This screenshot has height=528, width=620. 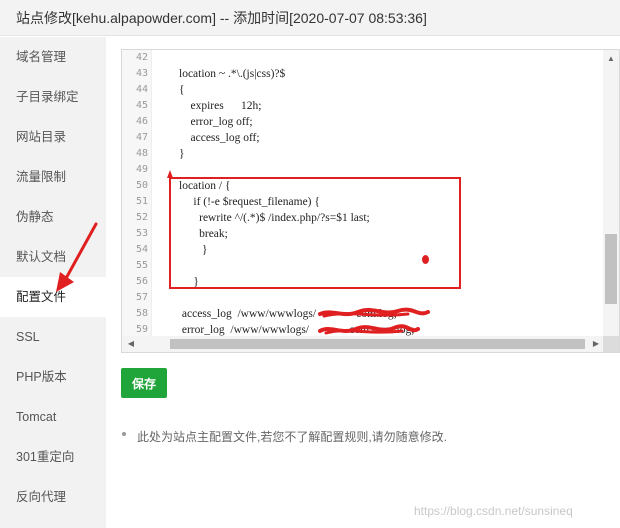 I want to click on config-hint-text: 此处为站点主配置文件,若您不了解配置规则,请勿随意修改., so click(x=292, y=437).